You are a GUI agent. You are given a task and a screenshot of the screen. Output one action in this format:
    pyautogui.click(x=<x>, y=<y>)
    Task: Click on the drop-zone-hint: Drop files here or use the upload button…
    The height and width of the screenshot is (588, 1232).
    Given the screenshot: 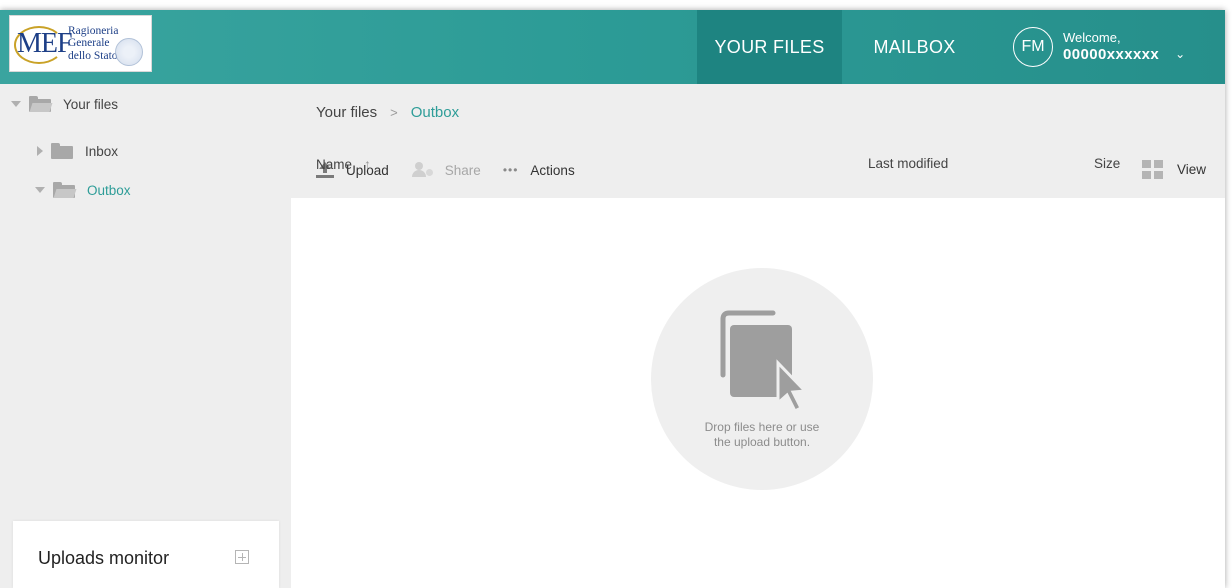 What is the action you would take?
    pyautogui.click(x=762, y=435)
    